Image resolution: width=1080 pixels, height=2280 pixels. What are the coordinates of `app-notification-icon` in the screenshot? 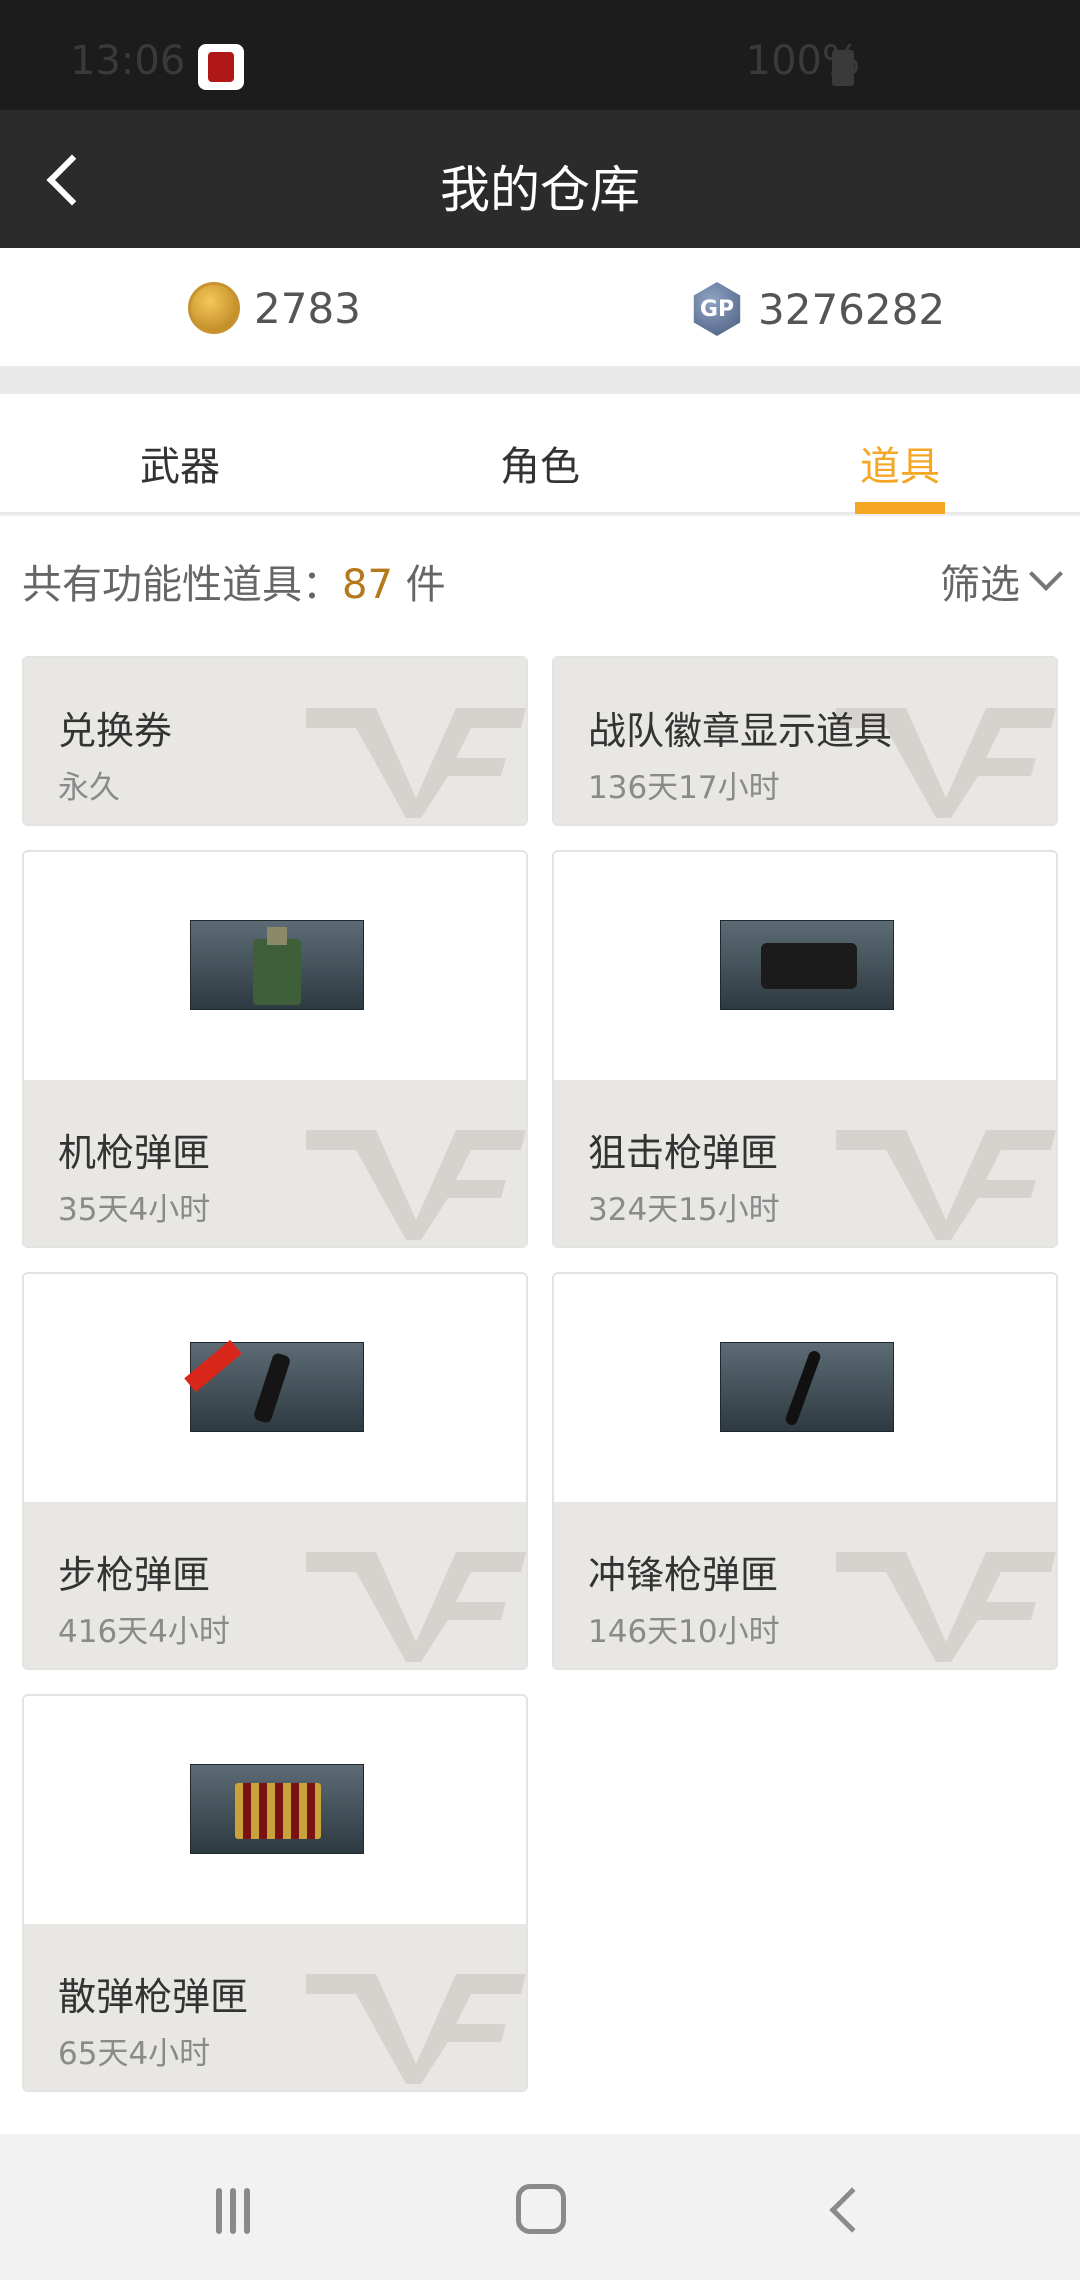 It's located at (221, 67).